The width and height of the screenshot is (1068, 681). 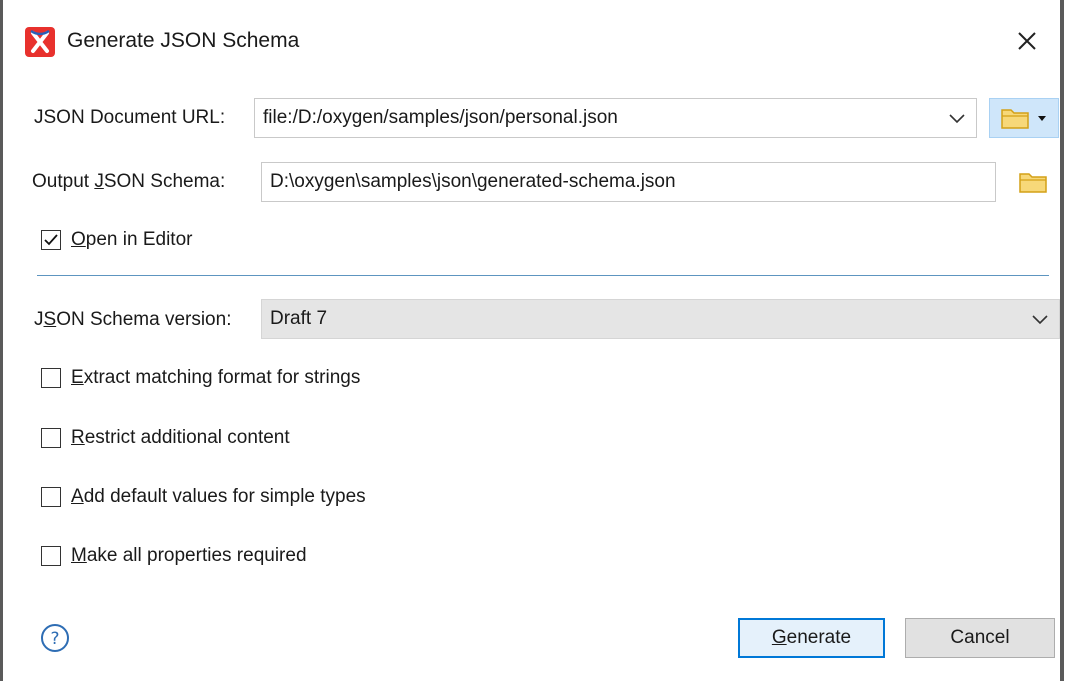 I want to click on open-in-editor-label: Open in Editor, so click(x=132, y=239).